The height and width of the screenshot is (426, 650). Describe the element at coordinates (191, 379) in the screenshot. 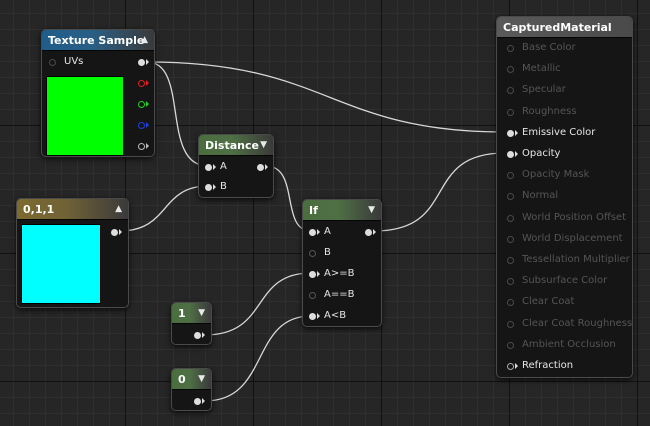

I see `constant-zero-header: 0 ▼` at that location.